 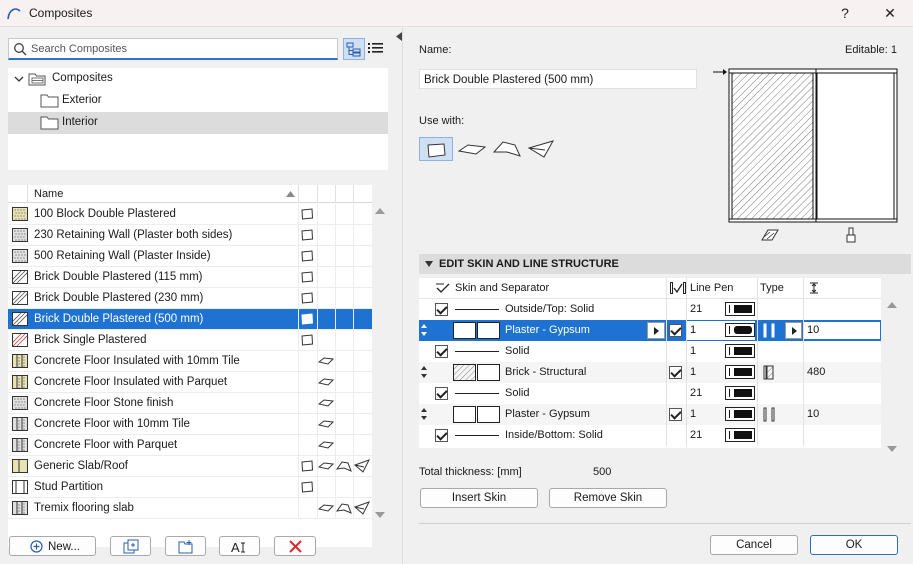 I want to click on rename-button: A, so click(x=239, y=546).